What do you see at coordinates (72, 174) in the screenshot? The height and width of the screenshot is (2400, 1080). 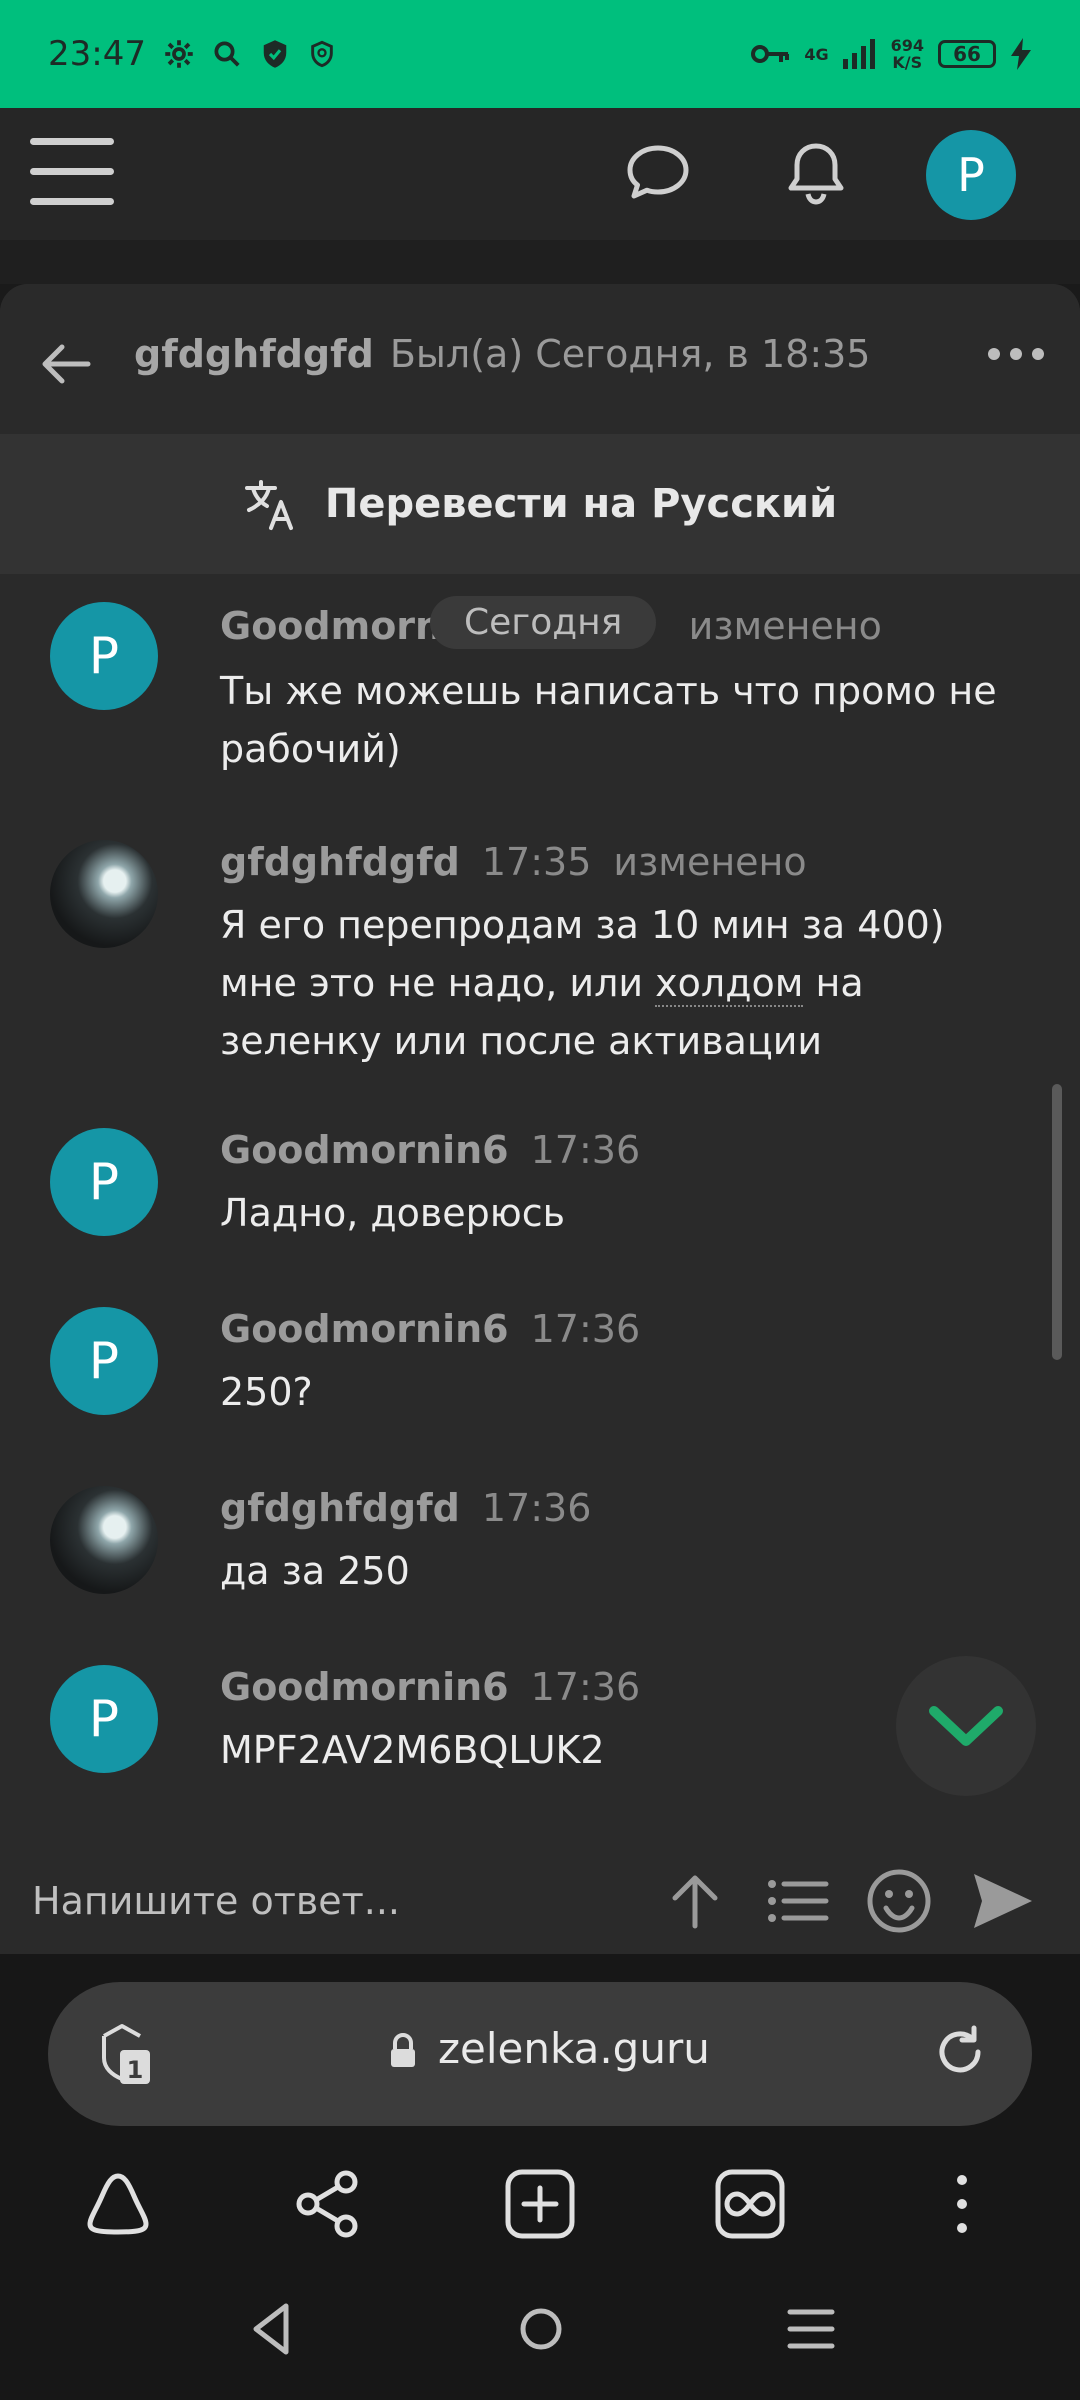 I see `menu-icon` at bounding box center [72, 174].